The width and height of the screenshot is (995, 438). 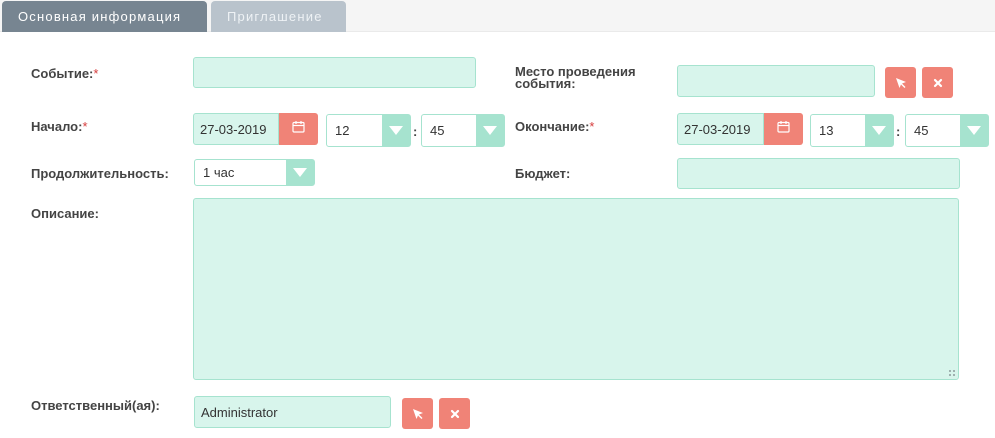 What do you see at coordinates (65, 213) in the screenshot?
I see `description-label: Описание:` at bounding box center [65, 213].